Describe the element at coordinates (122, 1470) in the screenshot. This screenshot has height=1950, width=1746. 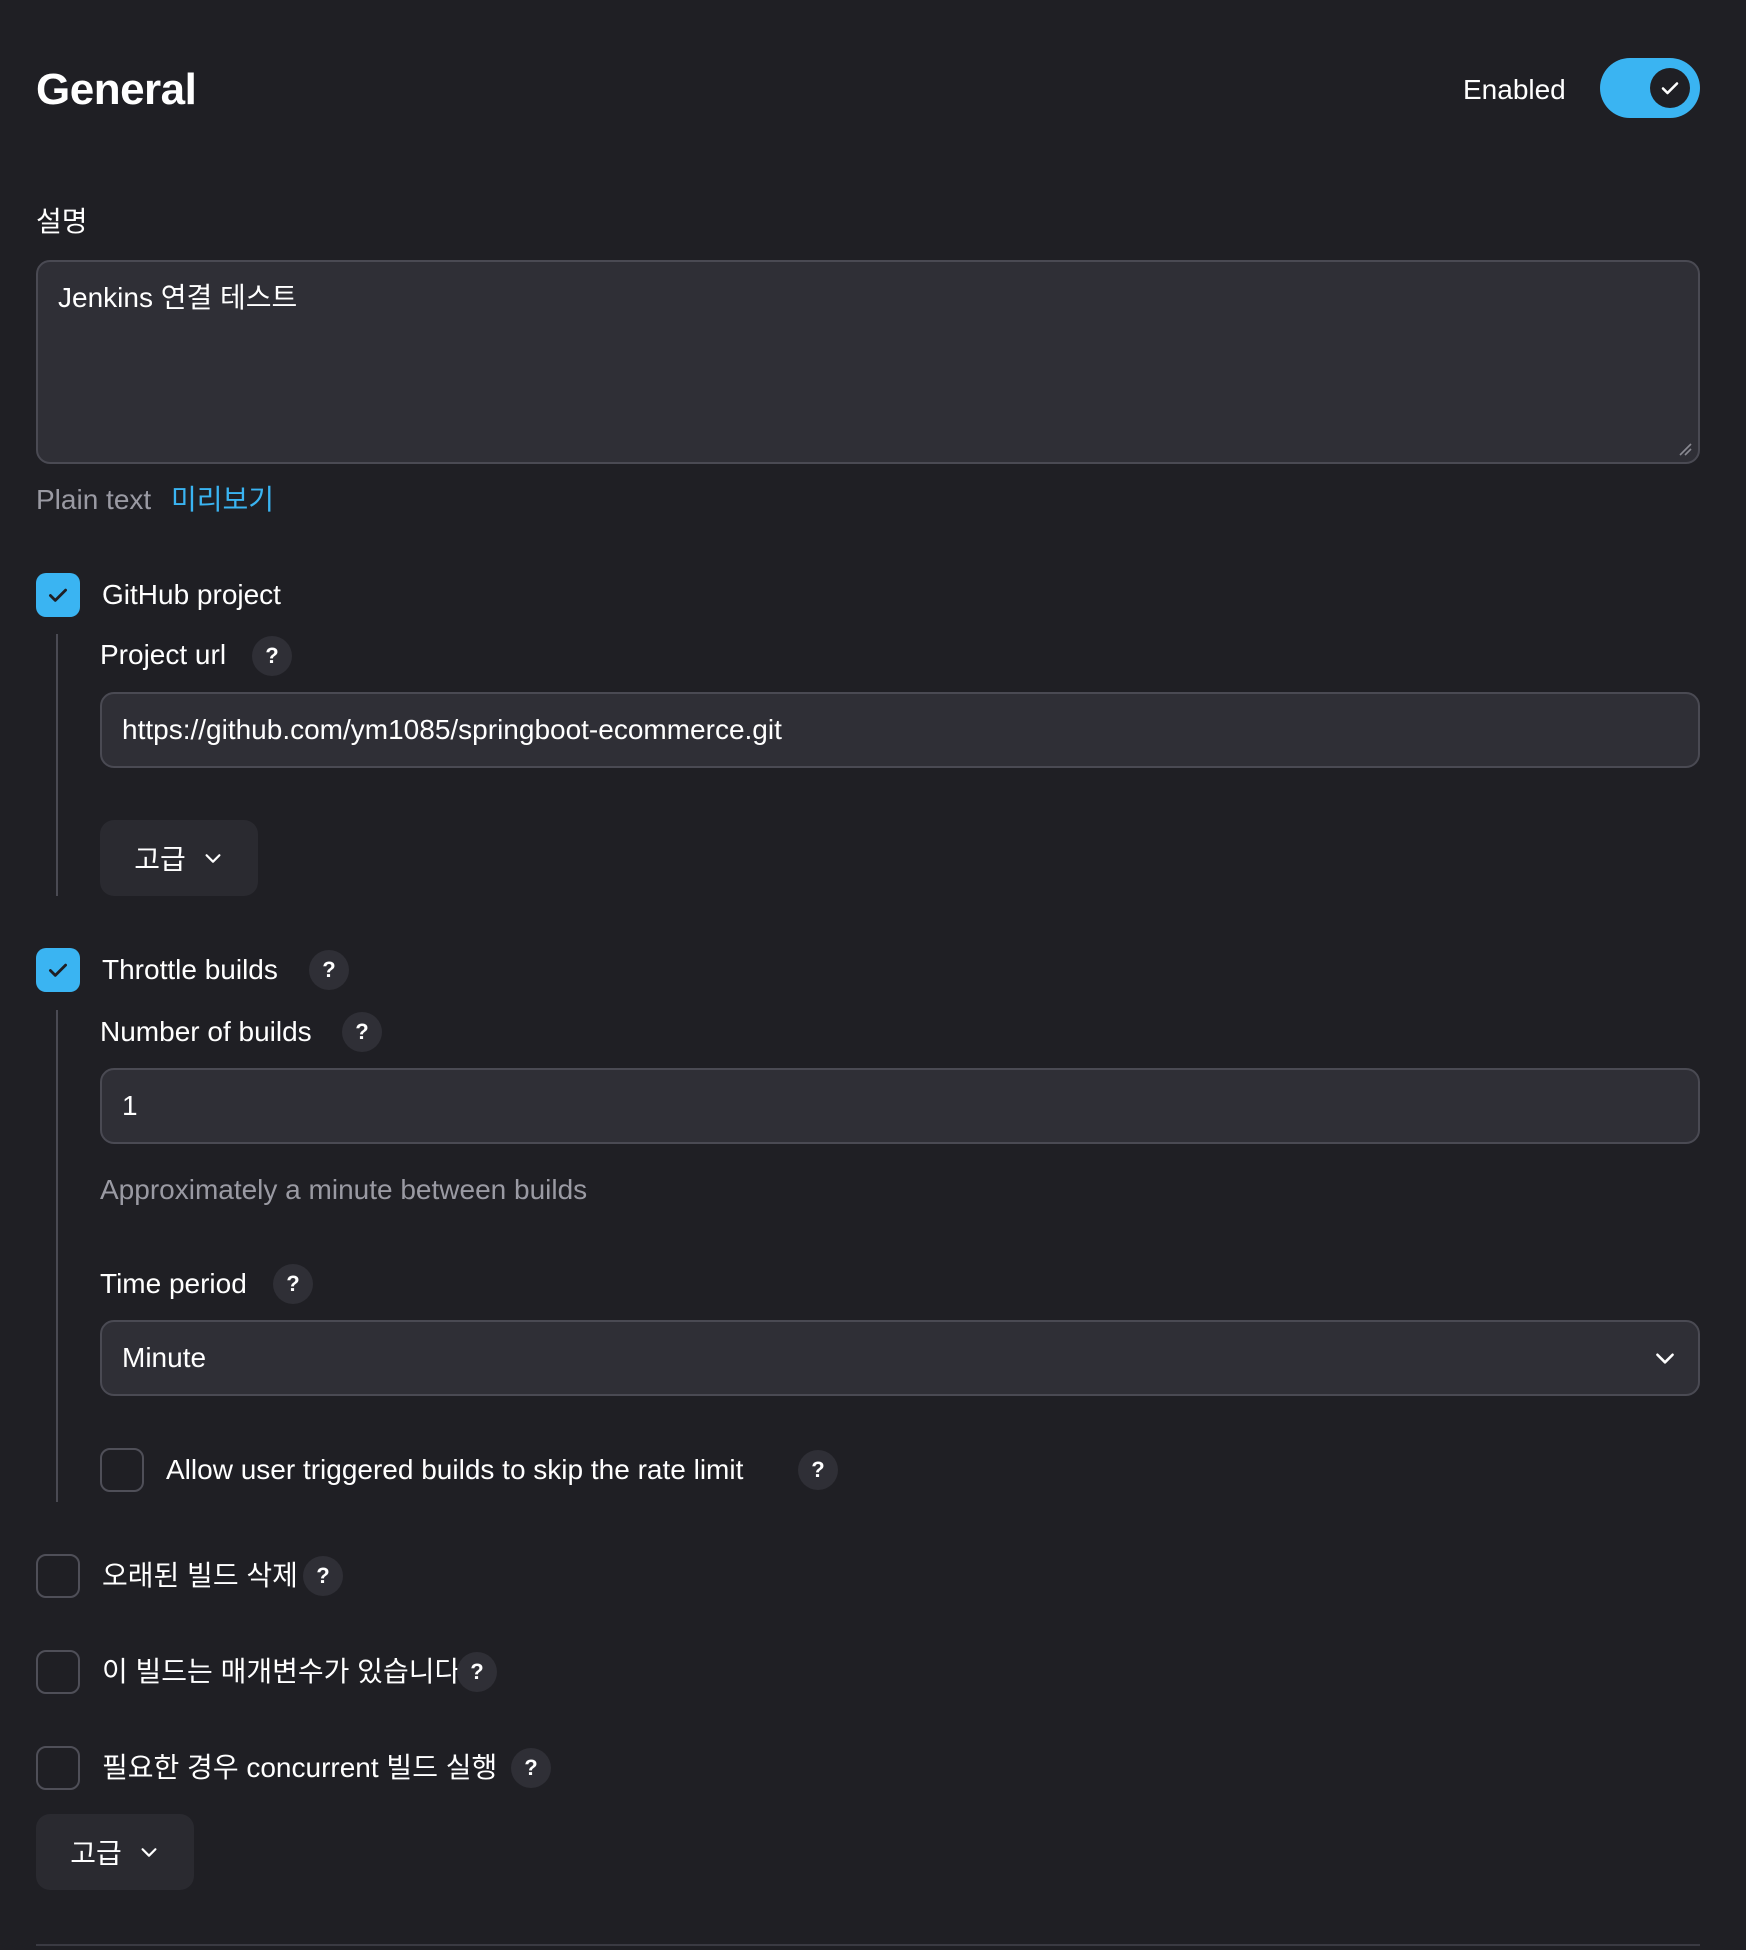
I see `skip-rate-limit-checkbox` at that location.